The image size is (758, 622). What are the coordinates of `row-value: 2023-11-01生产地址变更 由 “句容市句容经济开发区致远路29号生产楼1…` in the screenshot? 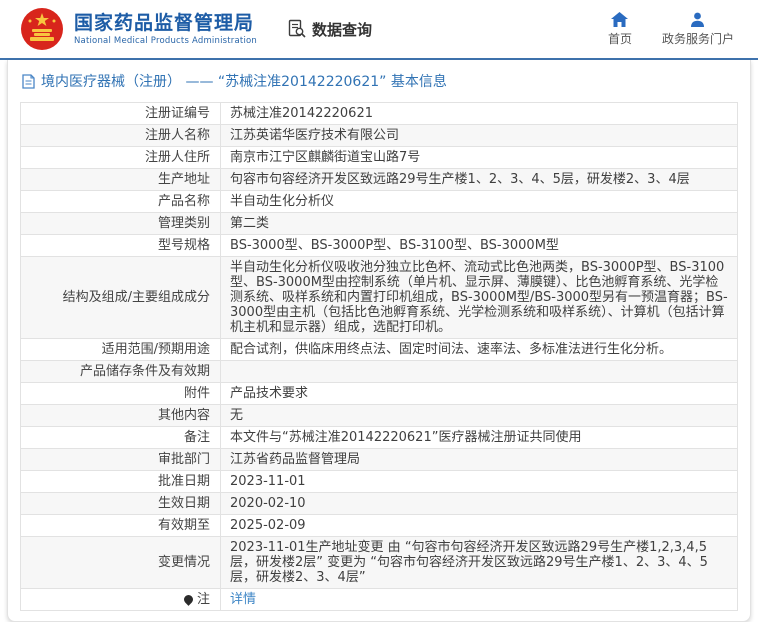 It's located at (479, 562).